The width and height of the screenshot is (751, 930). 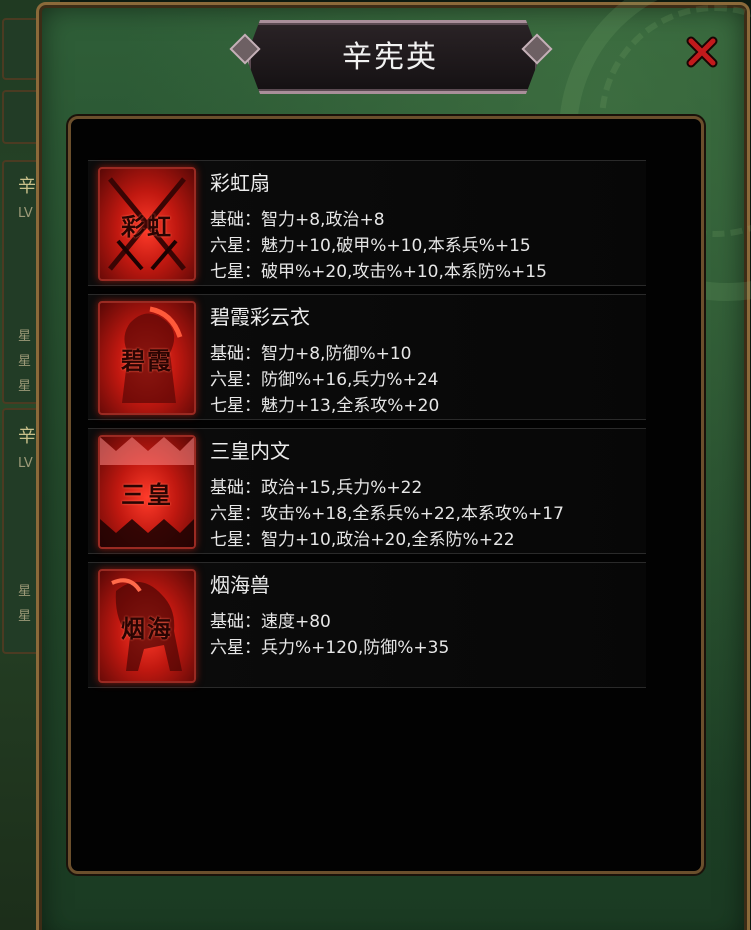 I want to click on equipment-item: 烟海 烟海兽 基础：速度+80 六星：兵力%+120,防御%+35, so click(x=367, y=625).